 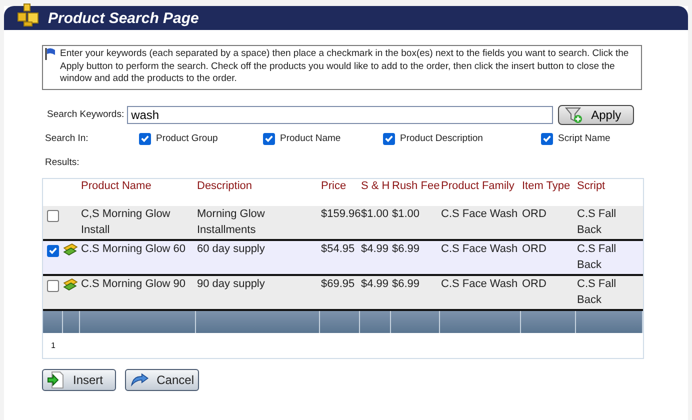 I want to click on window-title: Product Search Page, so click(x=123, y=18).